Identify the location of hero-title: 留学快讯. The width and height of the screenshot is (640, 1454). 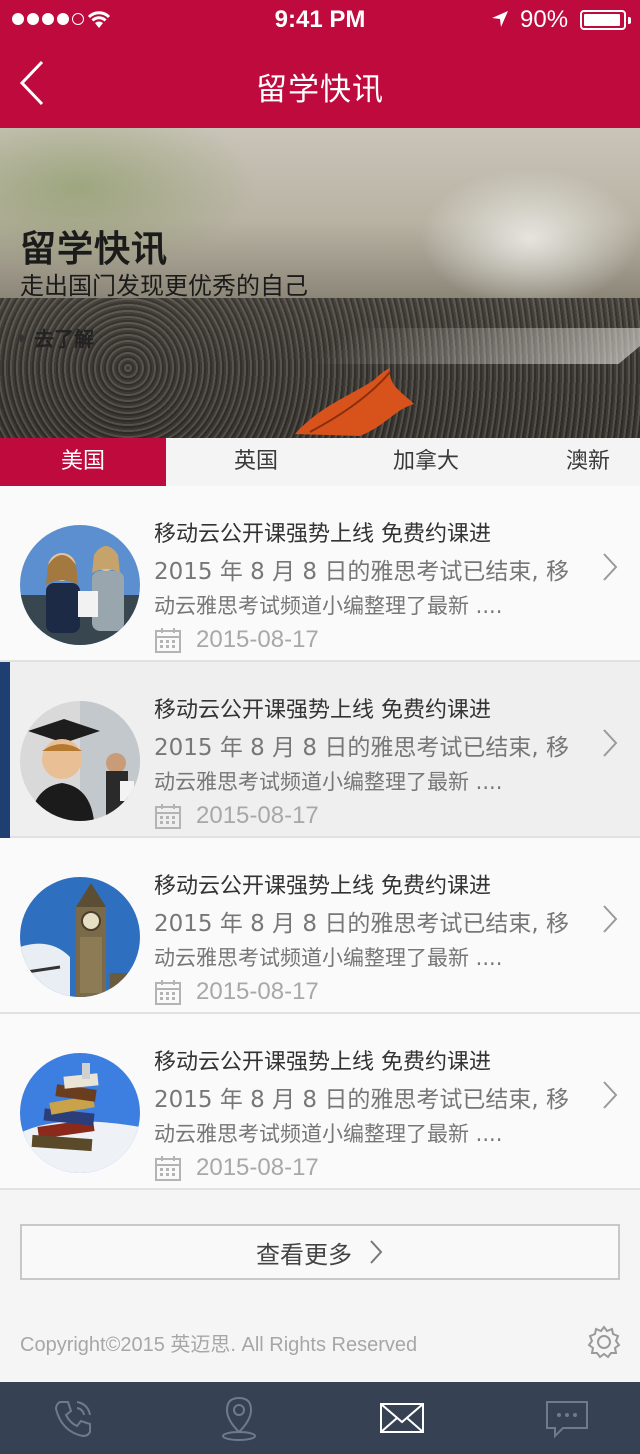
(94, 249).